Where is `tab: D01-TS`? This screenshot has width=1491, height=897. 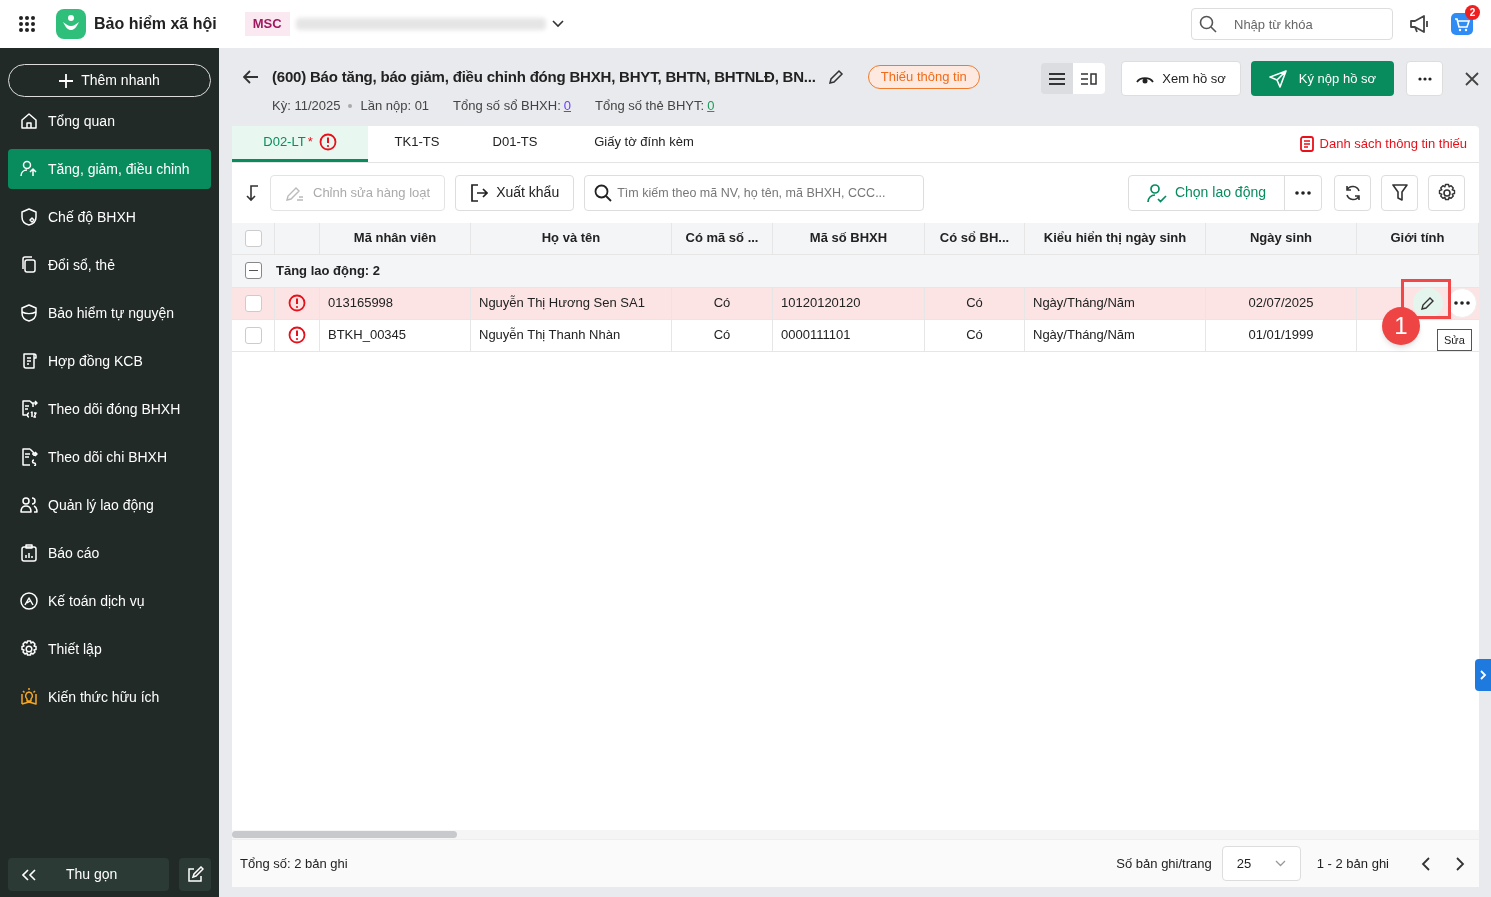 tab: D01-TS is located at coordinates (515, 143).